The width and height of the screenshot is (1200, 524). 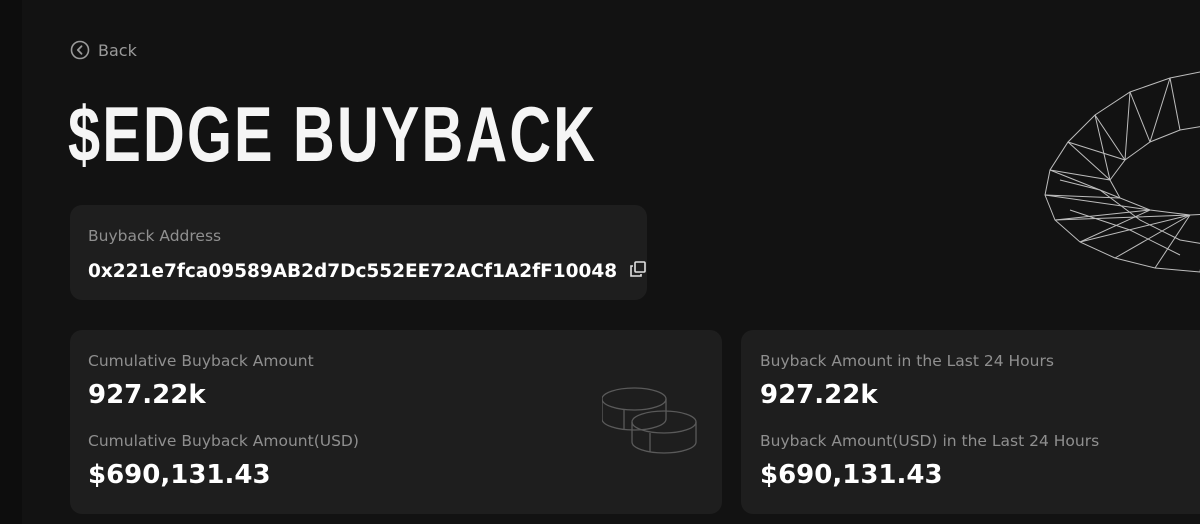 What do you see at coordinates (333, 134) in the screenshot?
I see `page-title: $EDGE BUYBACK` at bounding box center [333, 134].